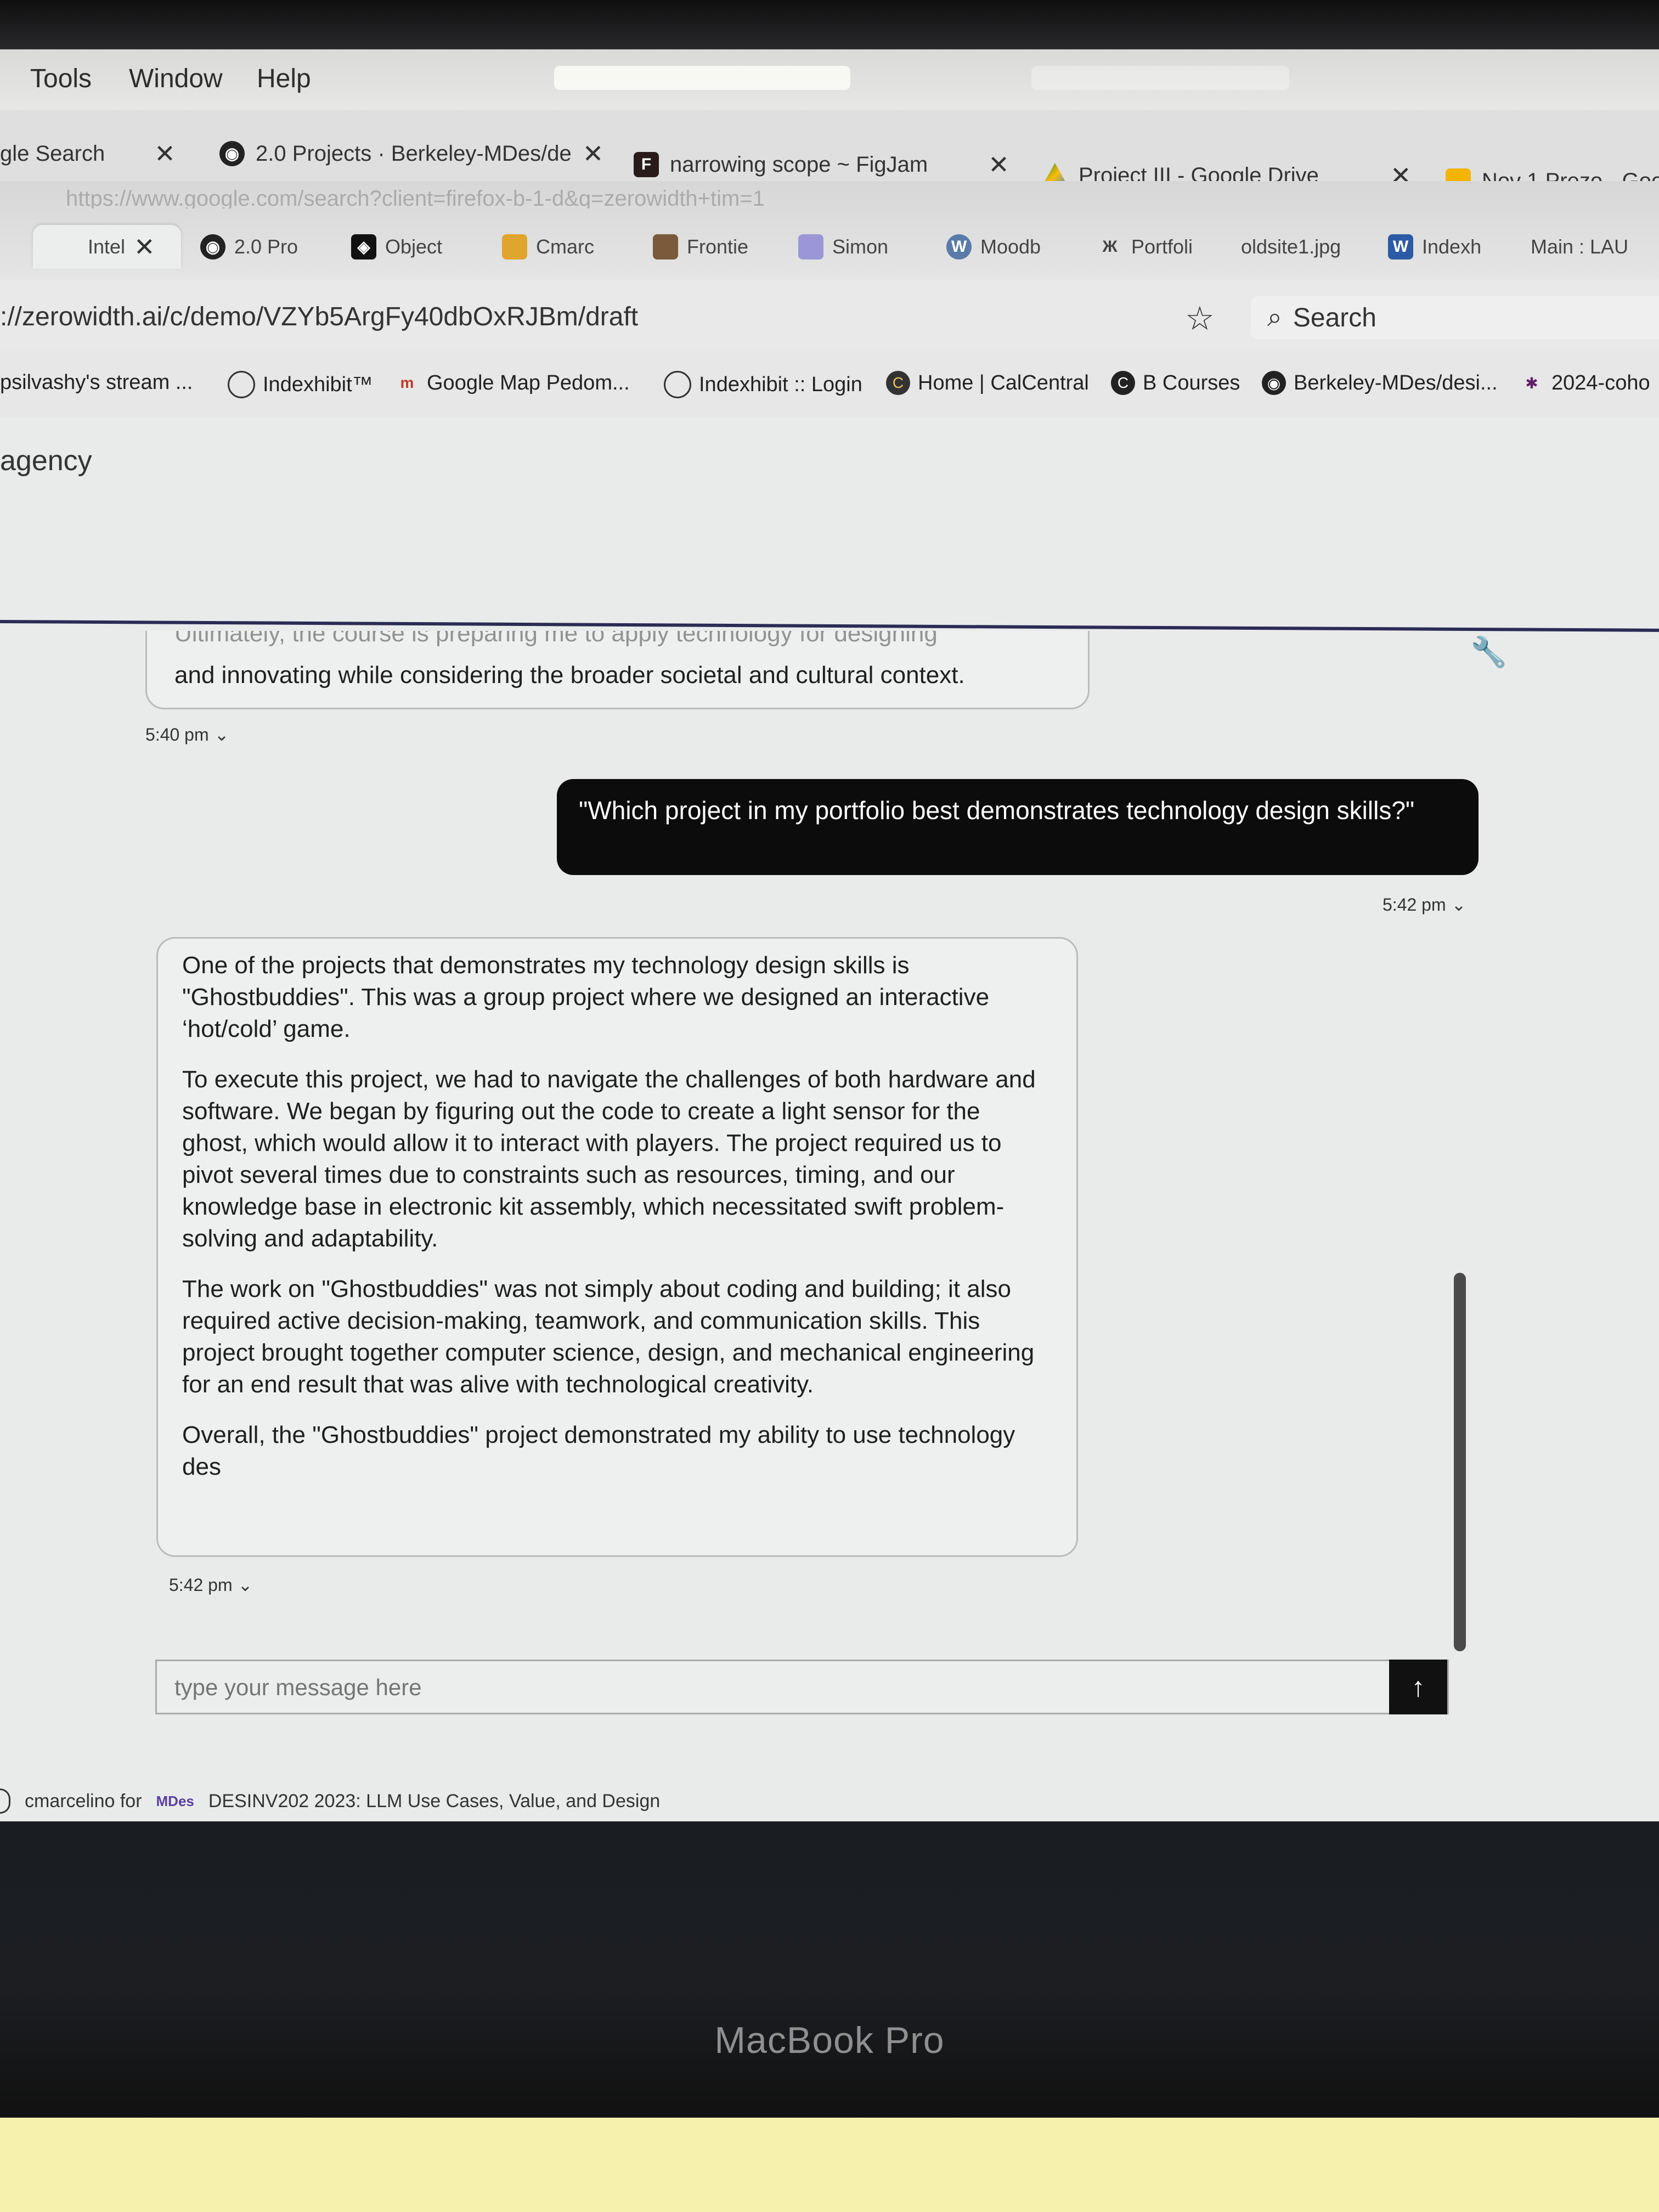 The height and width of the screenshot is (2212, 1659). I want to click on tab-label: narrowing scope ~ FigJam, so click(799, 164).